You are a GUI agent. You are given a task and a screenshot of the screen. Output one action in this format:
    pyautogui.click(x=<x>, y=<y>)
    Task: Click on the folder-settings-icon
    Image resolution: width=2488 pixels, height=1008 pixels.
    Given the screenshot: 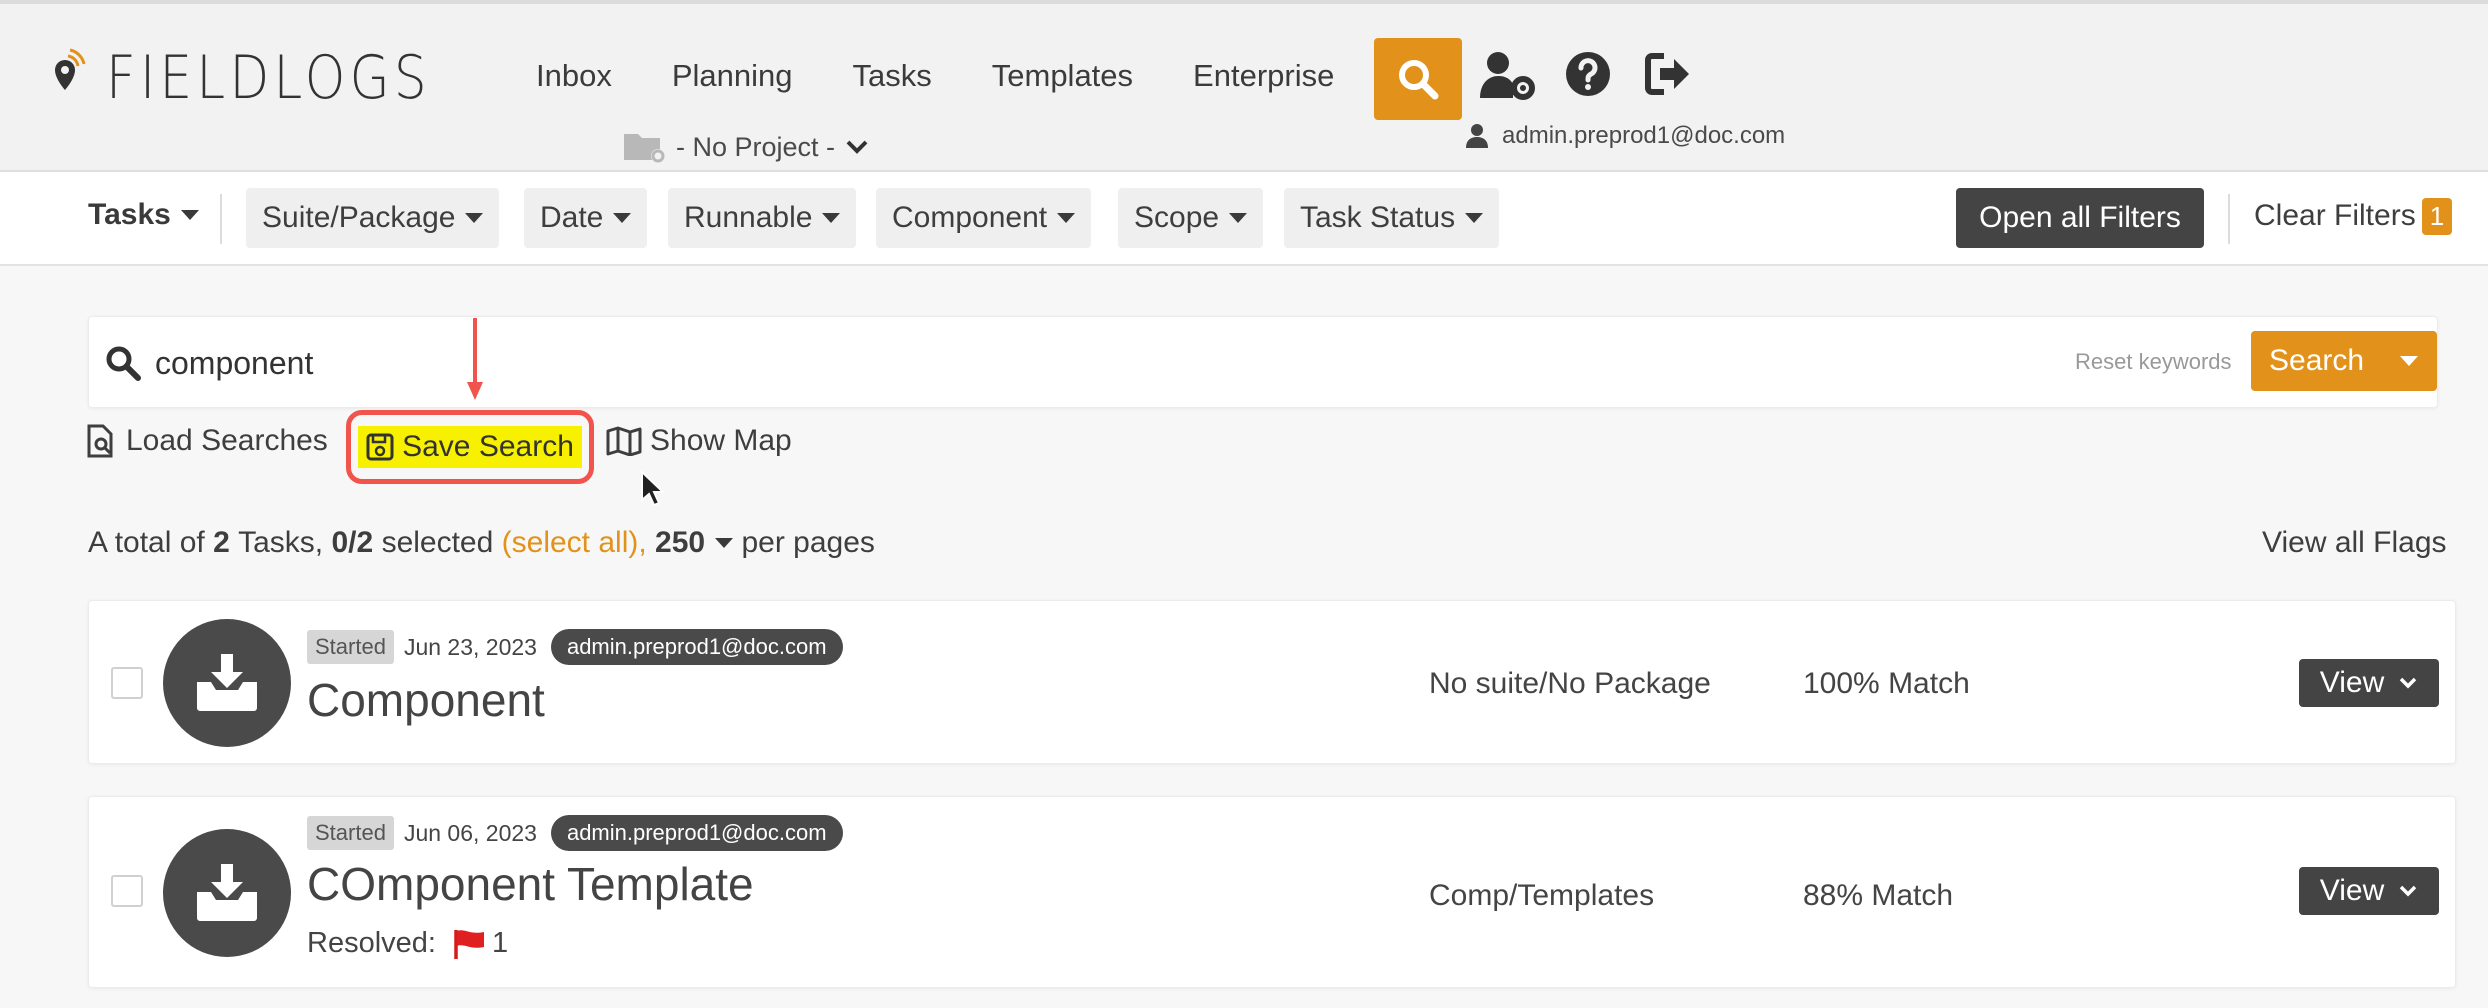 What is the action you would take?
    pyautogui.click(x=644, y=148)
    